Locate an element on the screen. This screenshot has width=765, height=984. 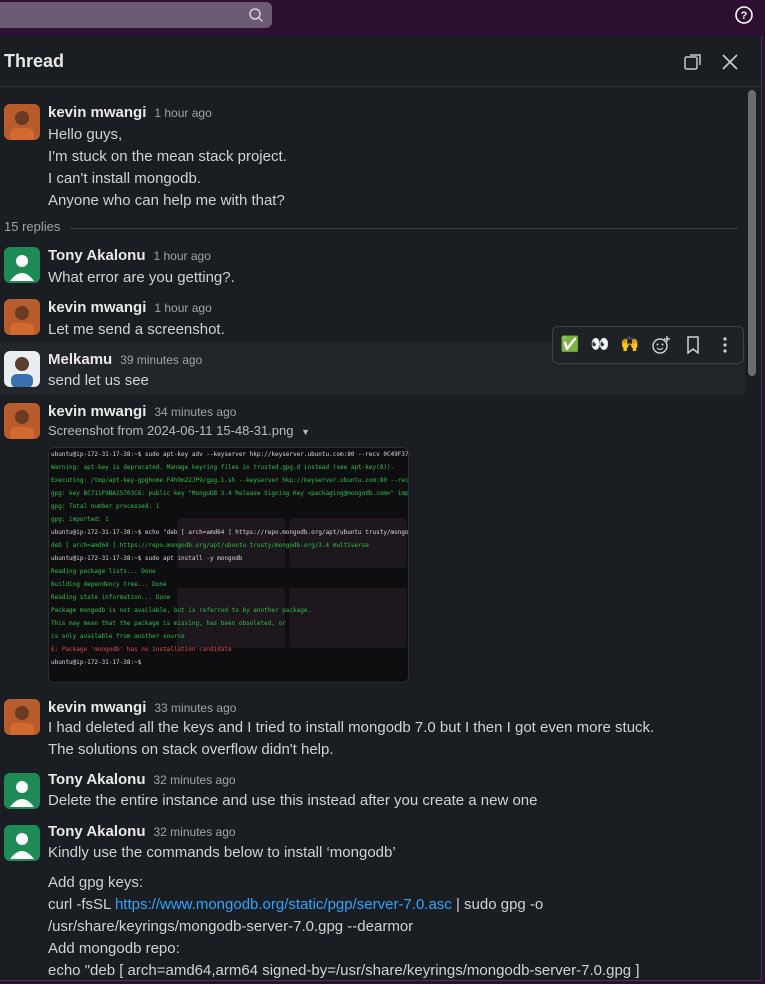
author-name: Melkamu 39 minutes ago is located at coordinates (125, 359).